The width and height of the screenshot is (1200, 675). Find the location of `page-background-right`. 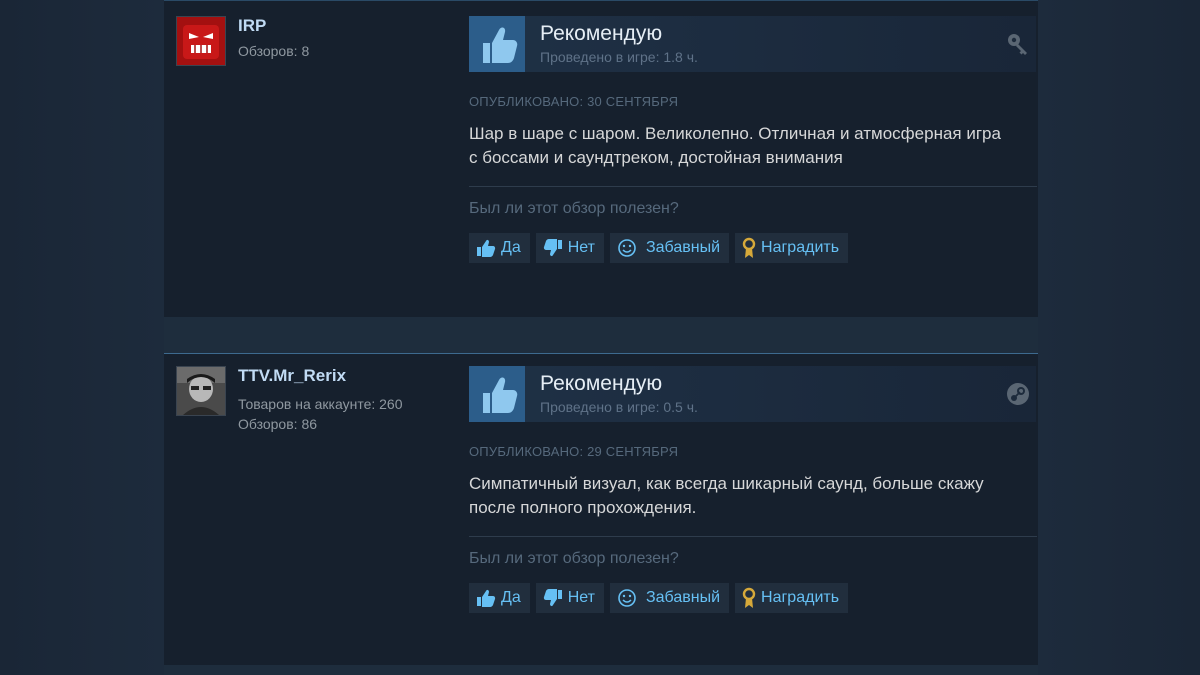

page-background-right is located at coordinates (1119, 337).